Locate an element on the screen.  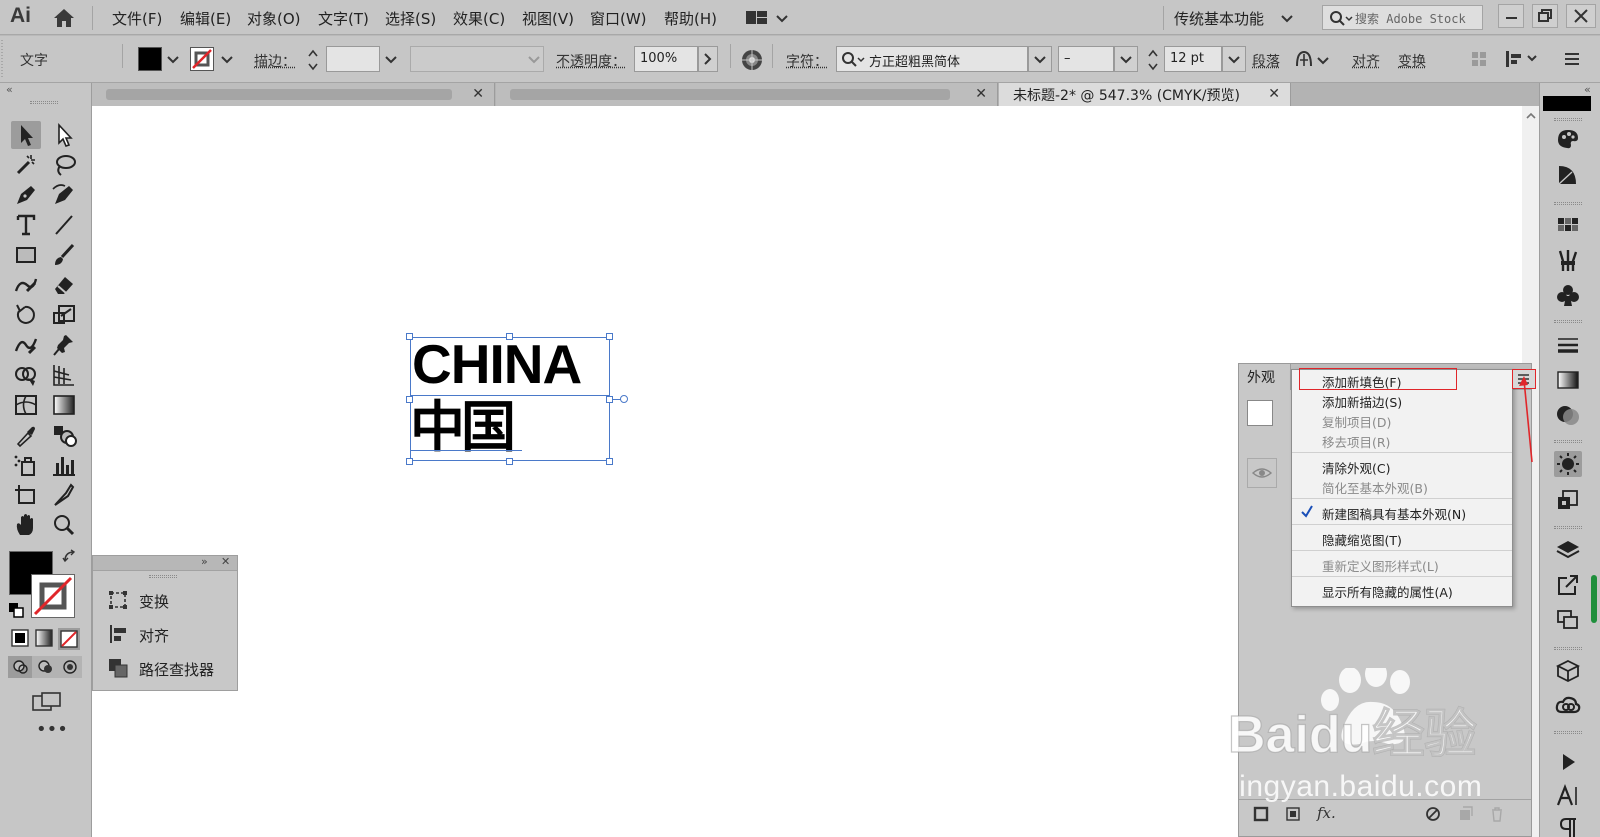
font-family-input: 方正超粗黑简体 is located at coordinates (932, 59).